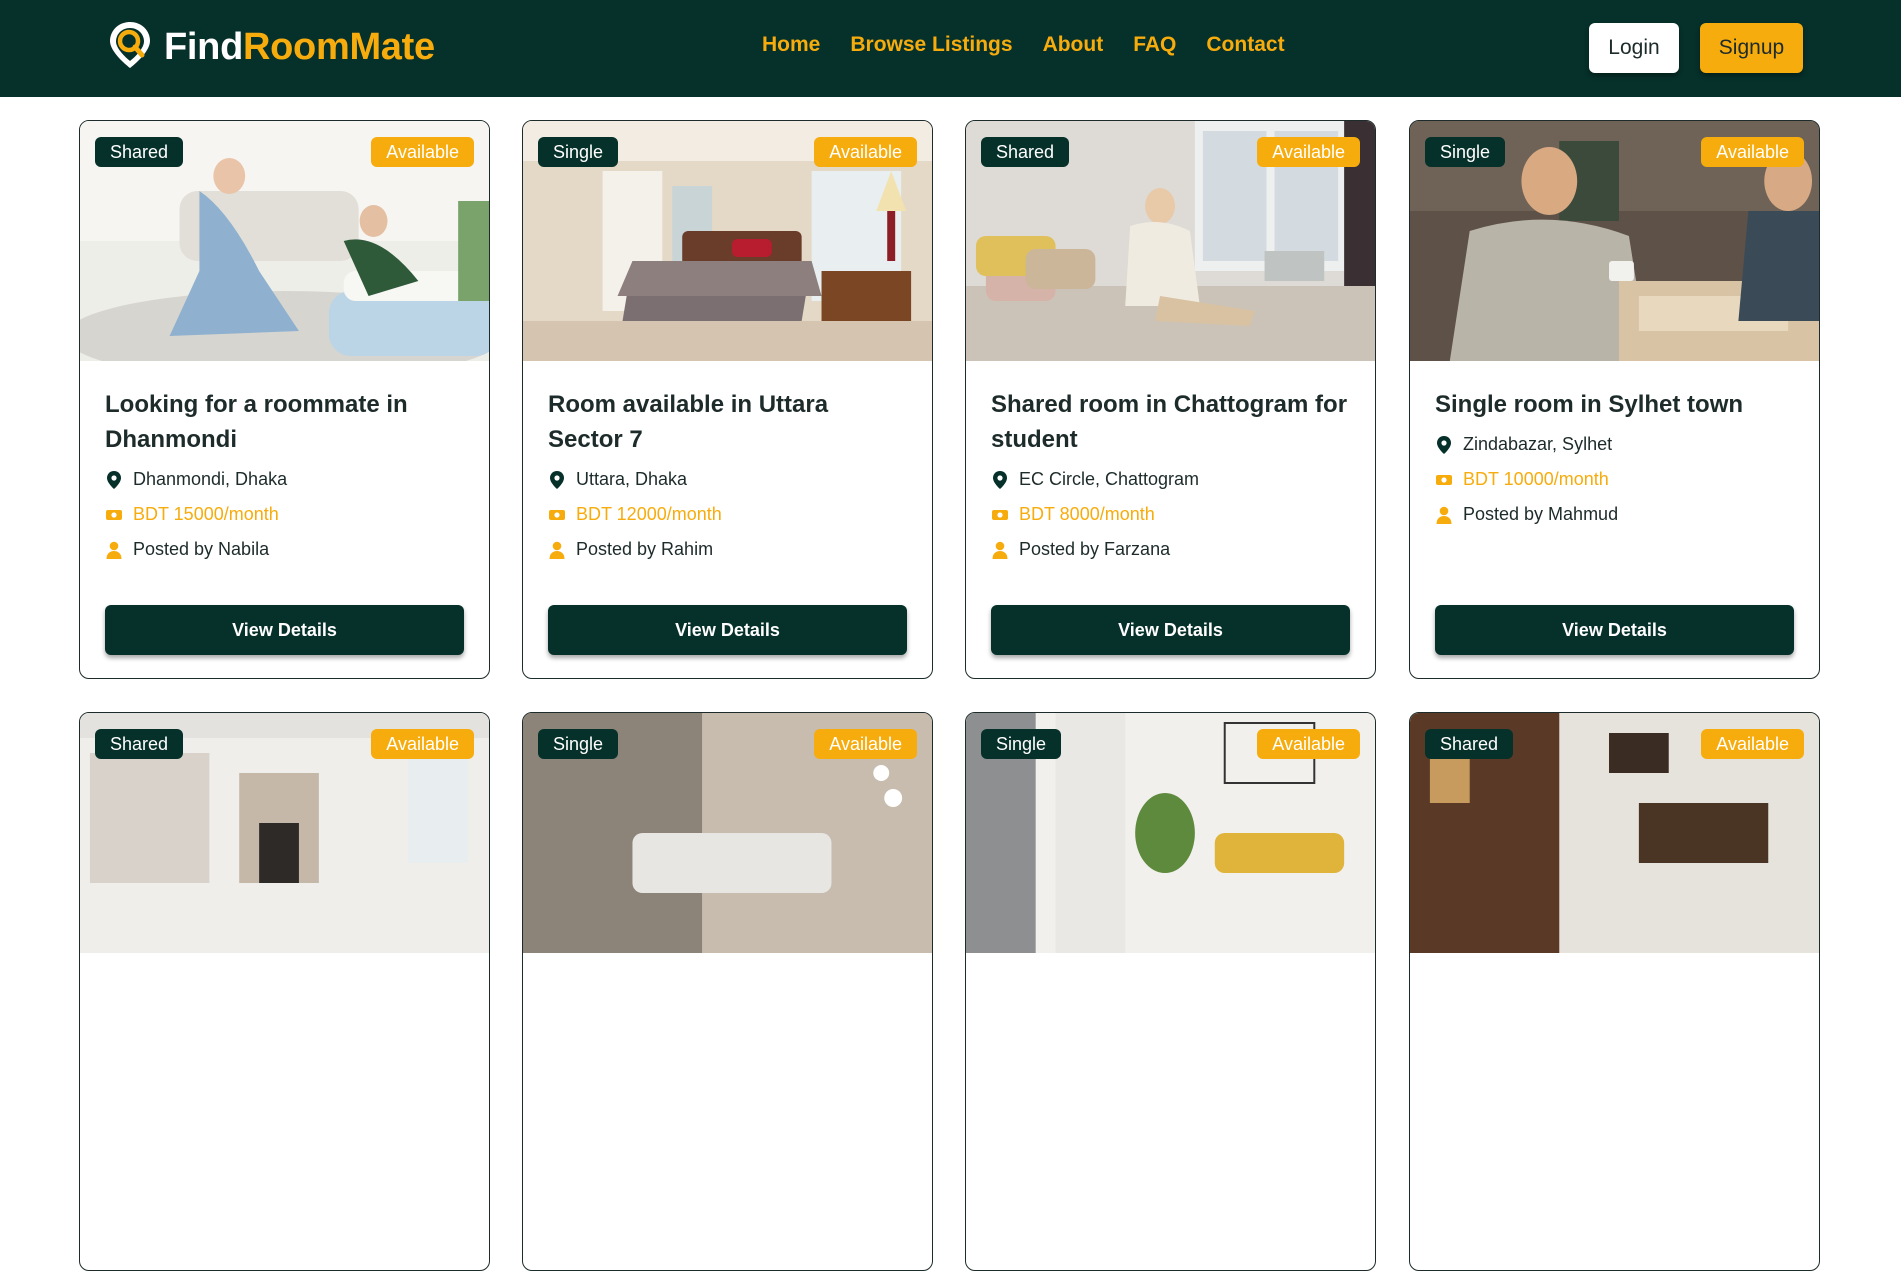  What do you see at coordinates (284, 549) in the screenshot?
I see `listing-poster: Posted by Nabila` at bounding box center [284, 549].